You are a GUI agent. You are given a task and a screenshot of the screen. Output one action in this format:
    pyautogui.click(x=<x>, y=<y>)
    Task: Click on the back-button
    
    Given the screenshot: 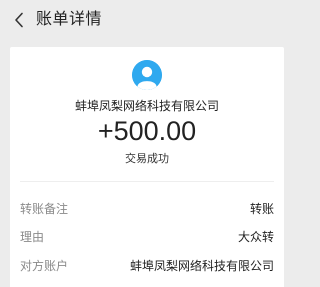 What is the action you would take?
    pyautogui.click(x=19, y=20)
    